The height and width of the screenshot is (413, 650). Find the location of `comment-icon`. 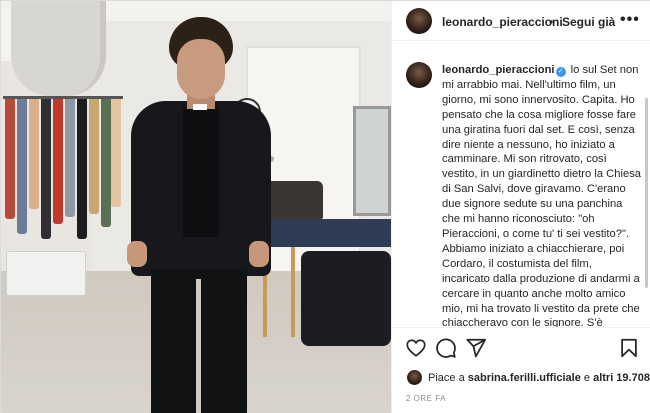

comment-icon is located at coordinates (446, 348).